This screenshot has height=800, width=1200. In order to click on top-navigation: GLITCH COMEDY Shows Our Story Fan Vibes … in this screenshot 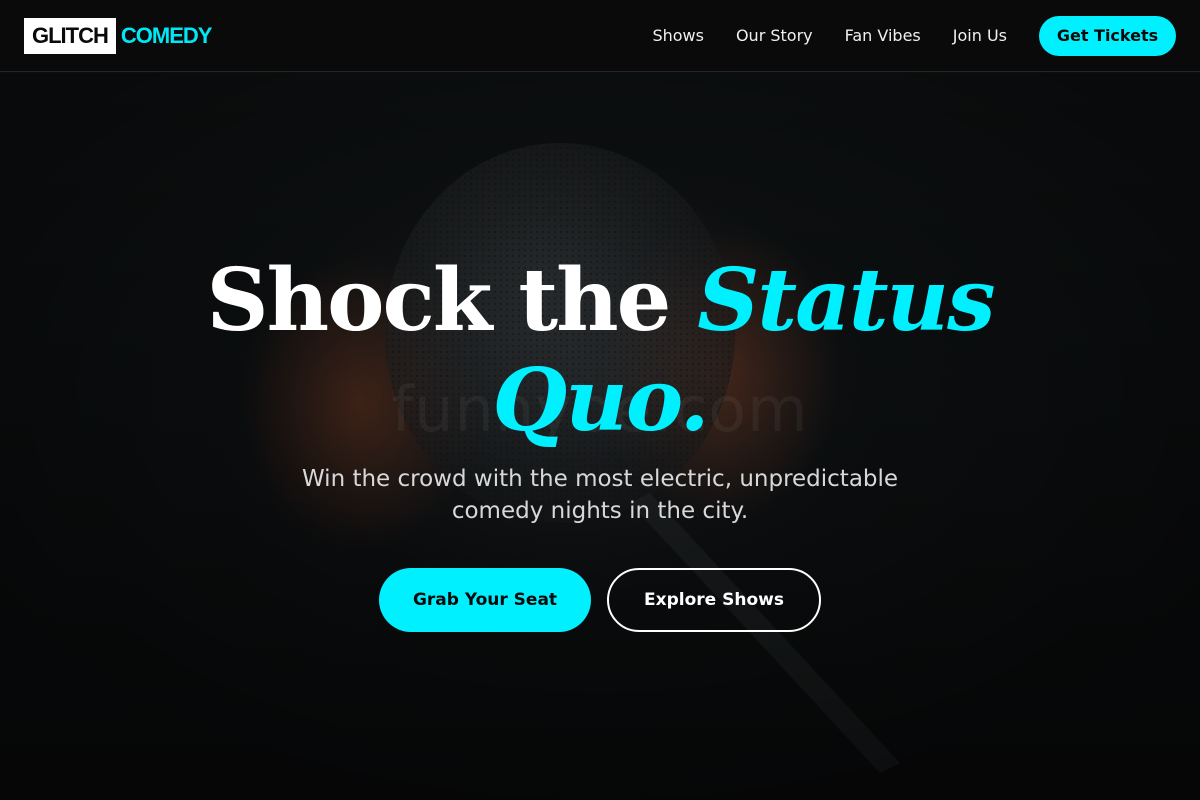, I will do `click(600, 36)`.